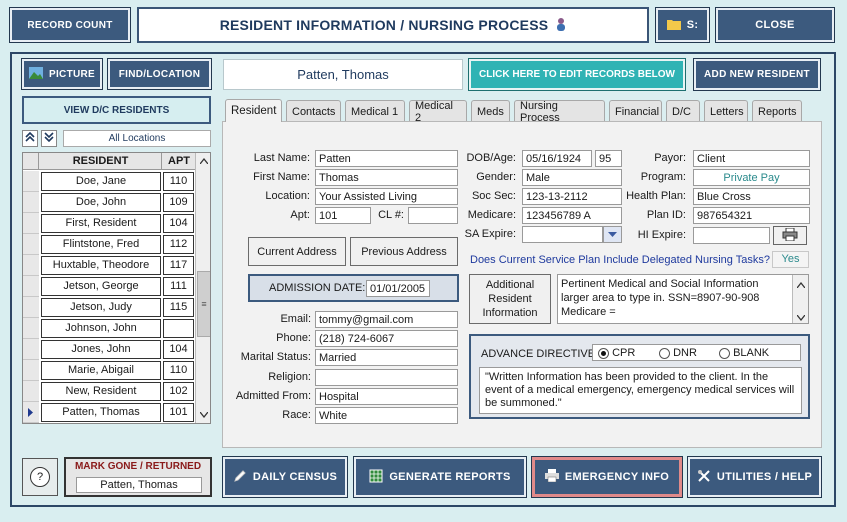 The image size is (847, 522). Describe the element at coordinates (178, 328) in the screenshot. I see `resident-apt-cell` at that location.